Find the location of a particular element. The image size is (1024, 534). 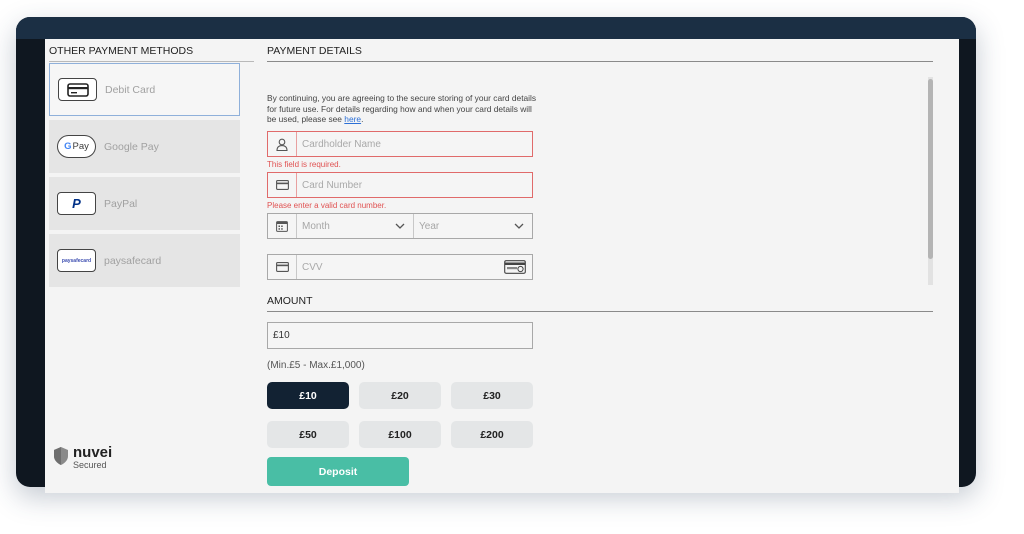

expiry-field: Month Year is located at coordinates (400, 226).